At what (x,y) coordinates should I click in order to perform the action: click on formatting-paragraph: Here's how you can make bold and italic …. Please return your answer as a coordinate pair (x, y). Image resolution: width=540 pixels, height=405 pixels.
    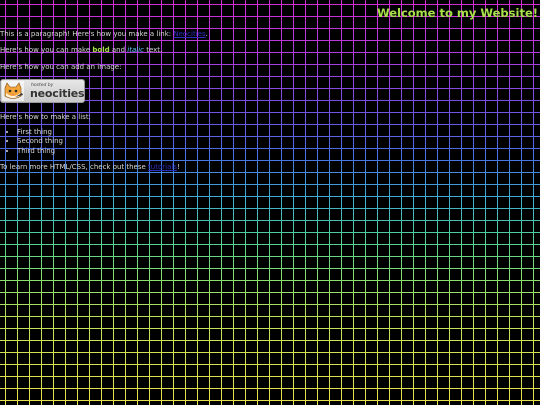
    Looking at the image, I should click on (81, 50).